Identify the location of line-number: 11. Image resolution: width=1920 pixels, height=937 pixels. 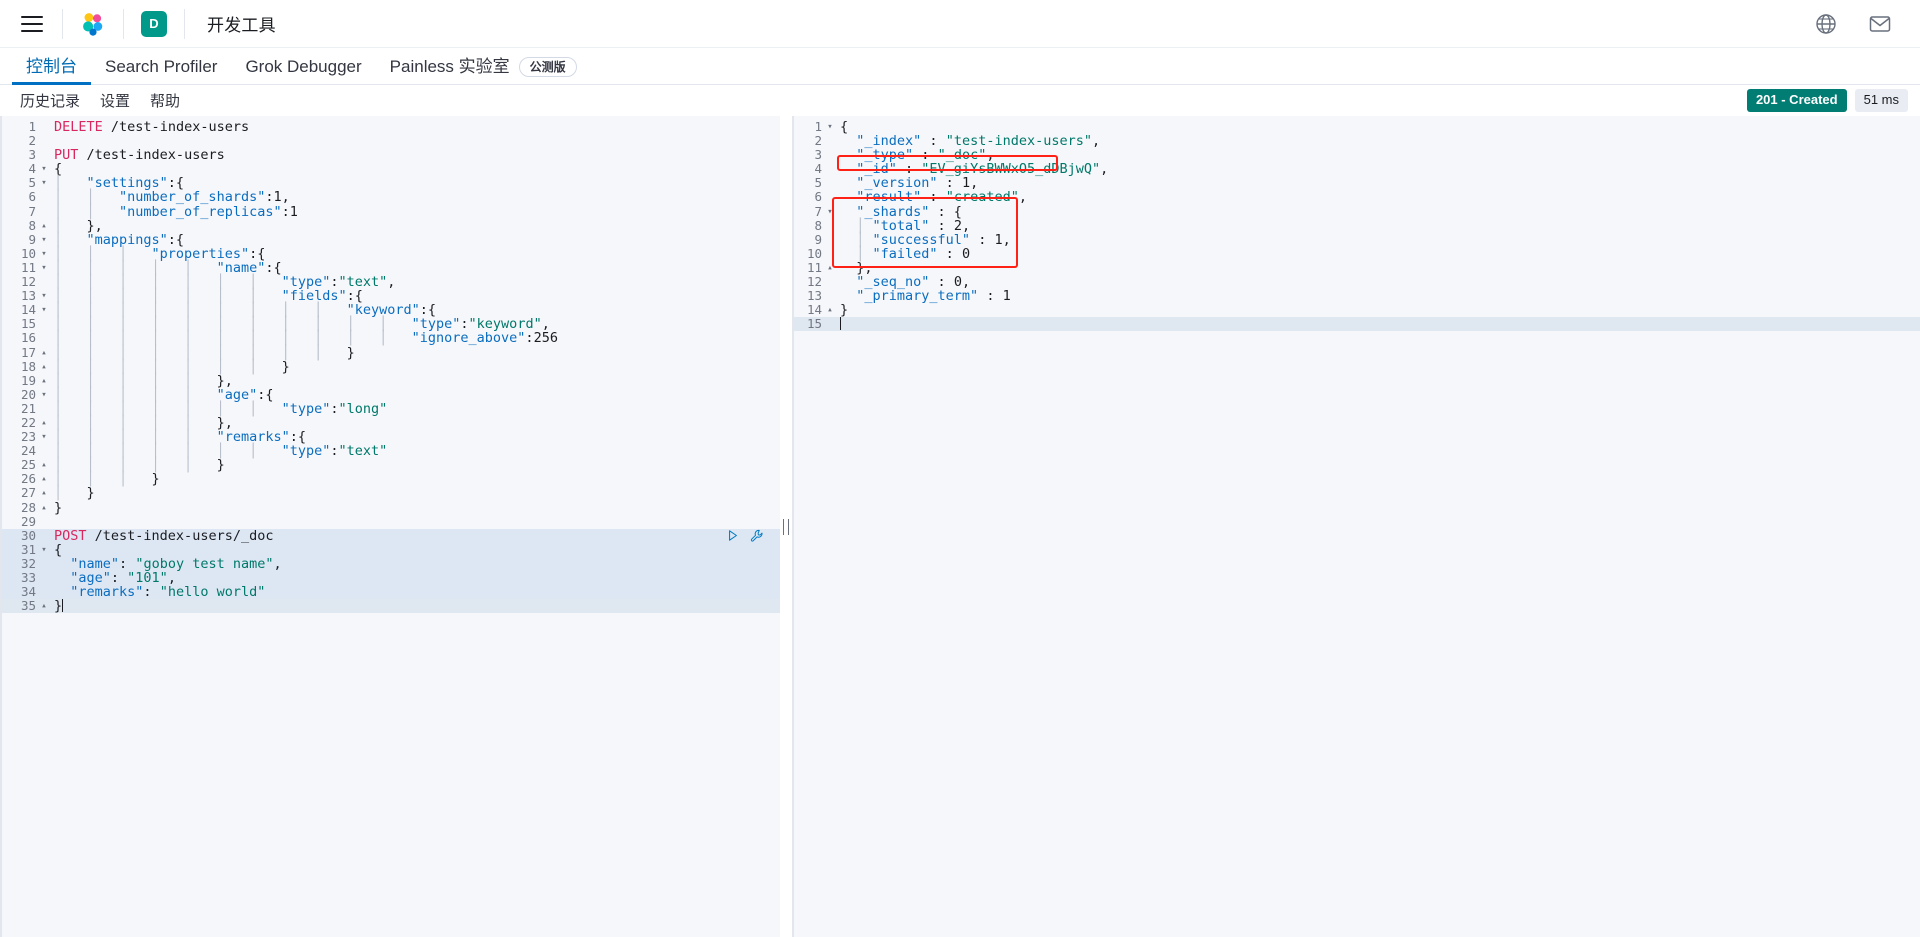
(28, 267).